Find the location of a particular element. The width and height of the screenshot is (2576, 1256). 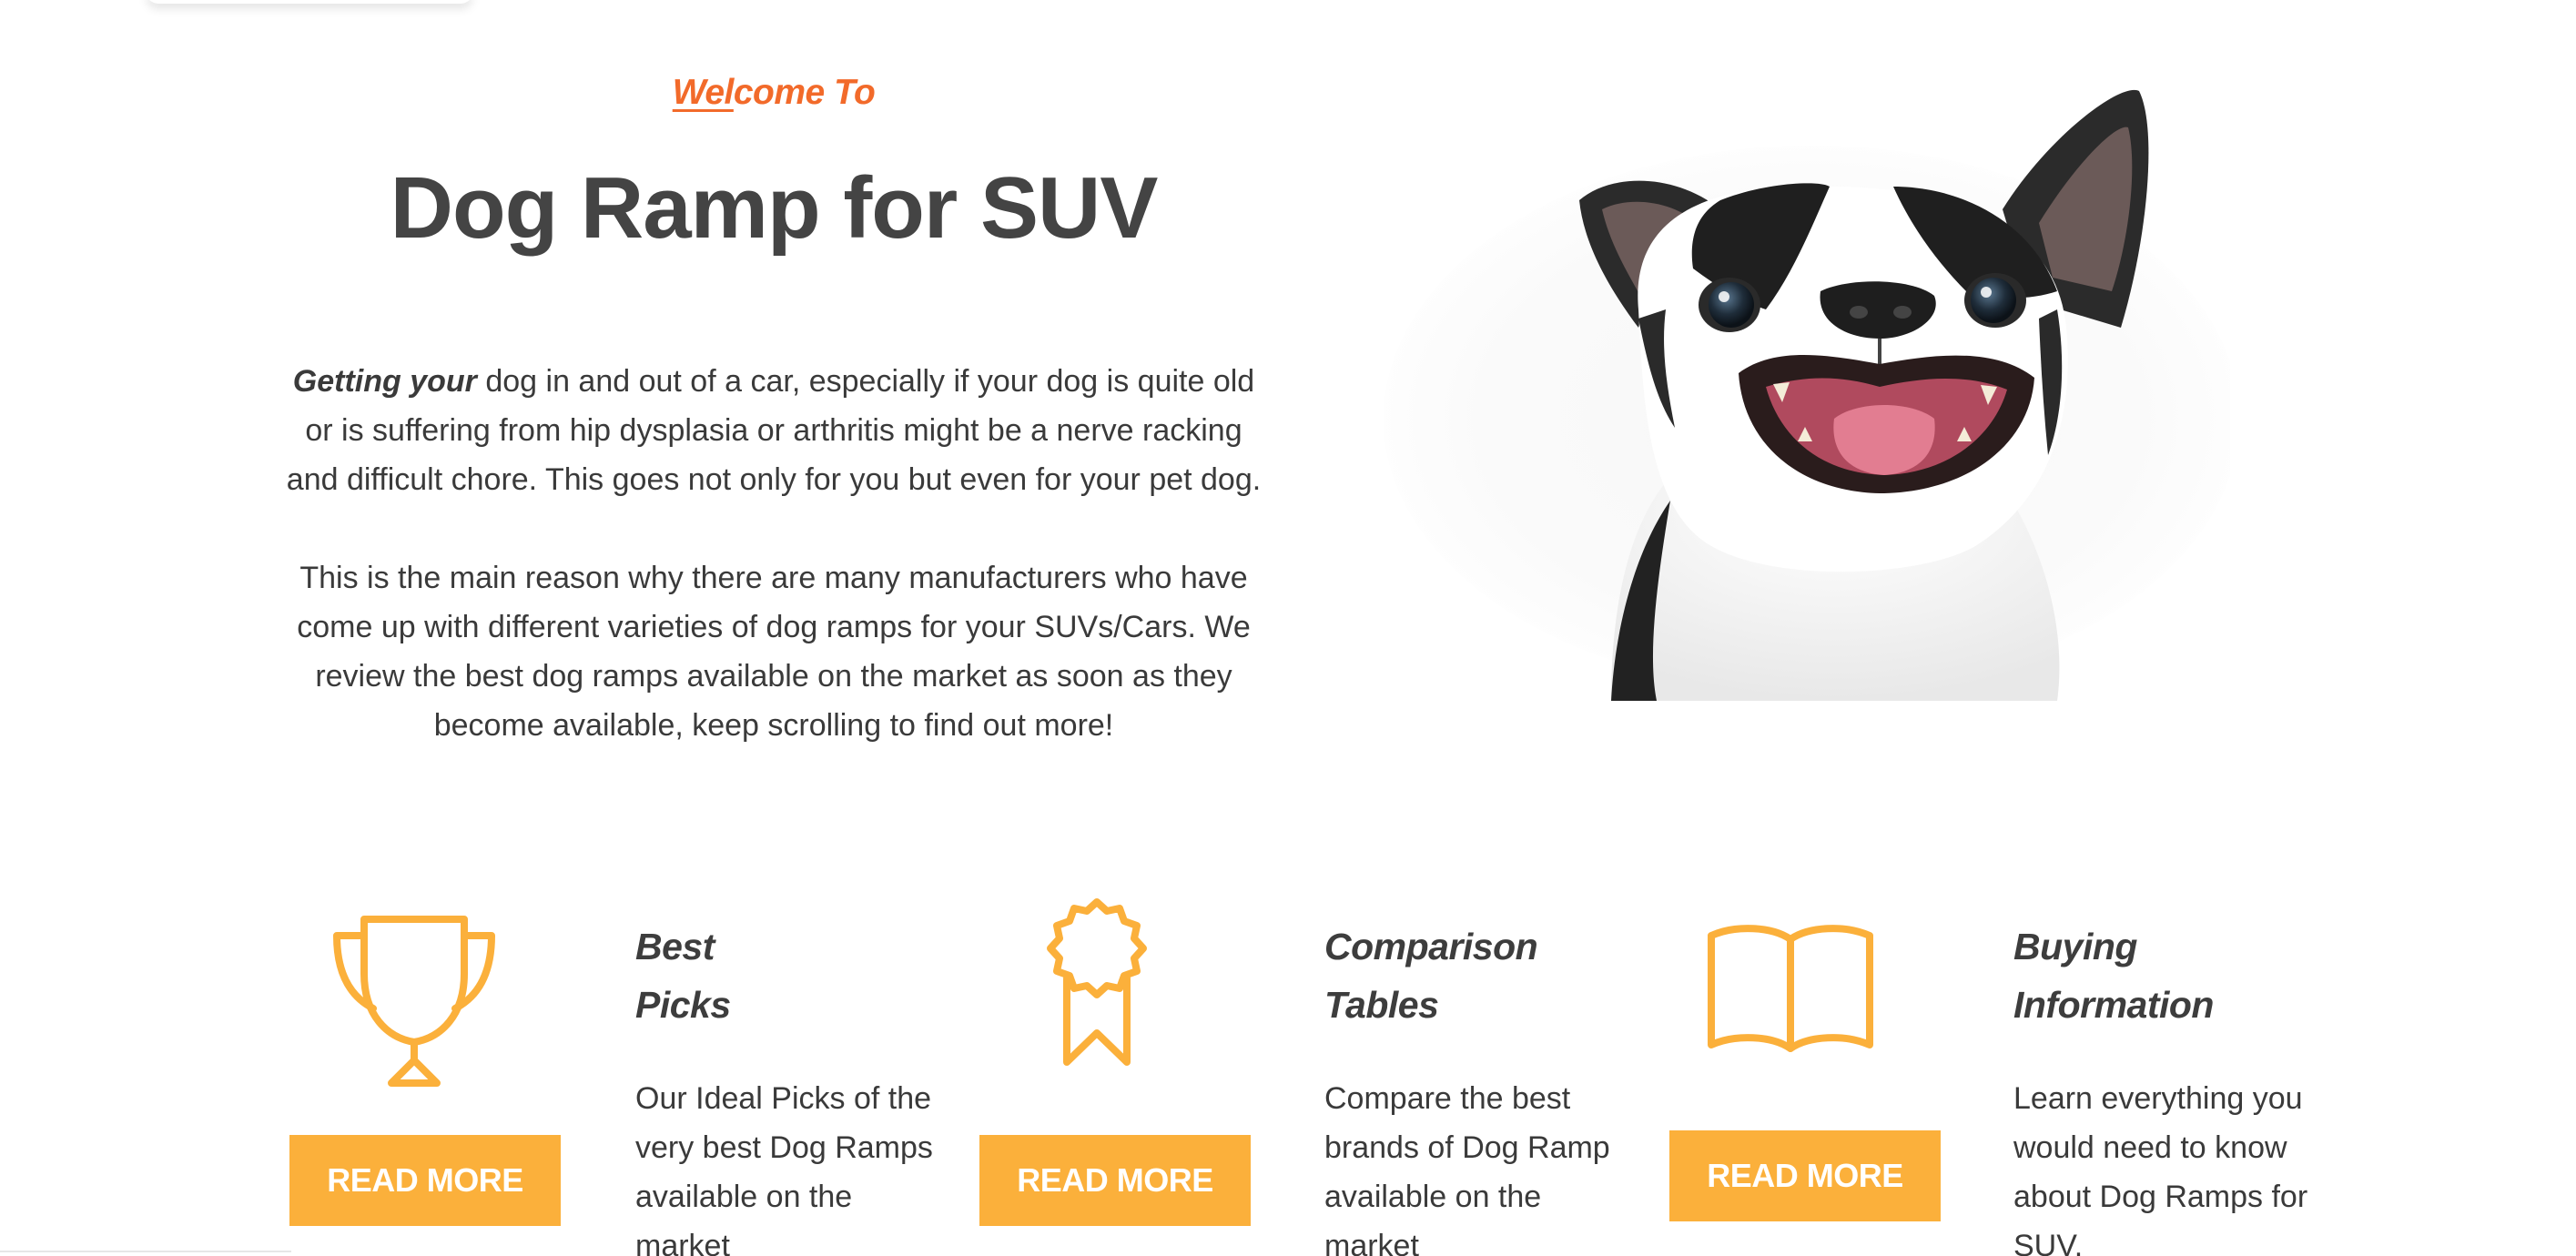

welcome-label: Welcome To is located at coordinates (774, 93).